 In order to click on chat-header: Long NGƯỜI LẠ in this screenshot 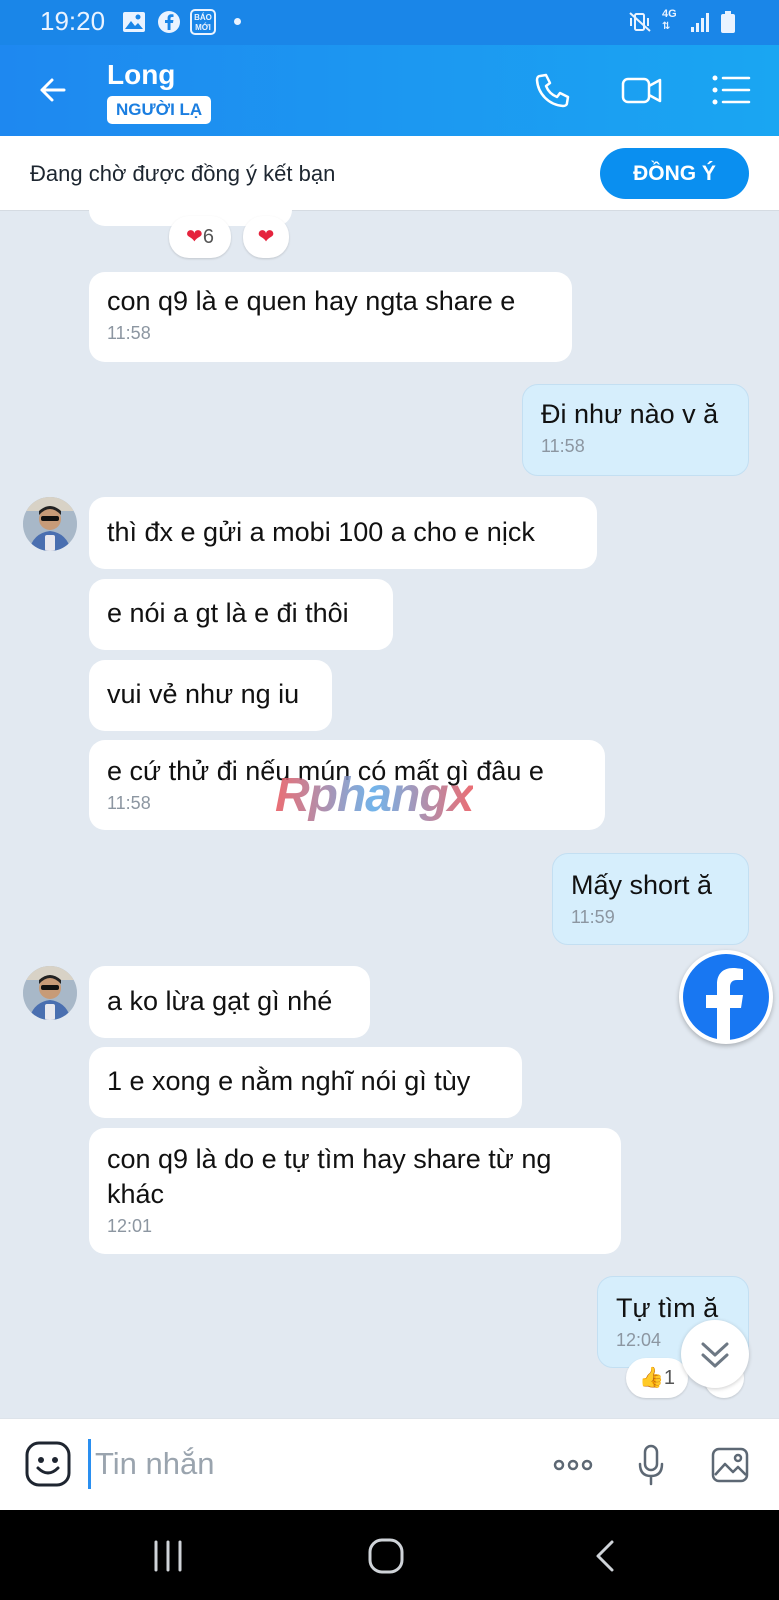, I will do `click(389, 90)`.